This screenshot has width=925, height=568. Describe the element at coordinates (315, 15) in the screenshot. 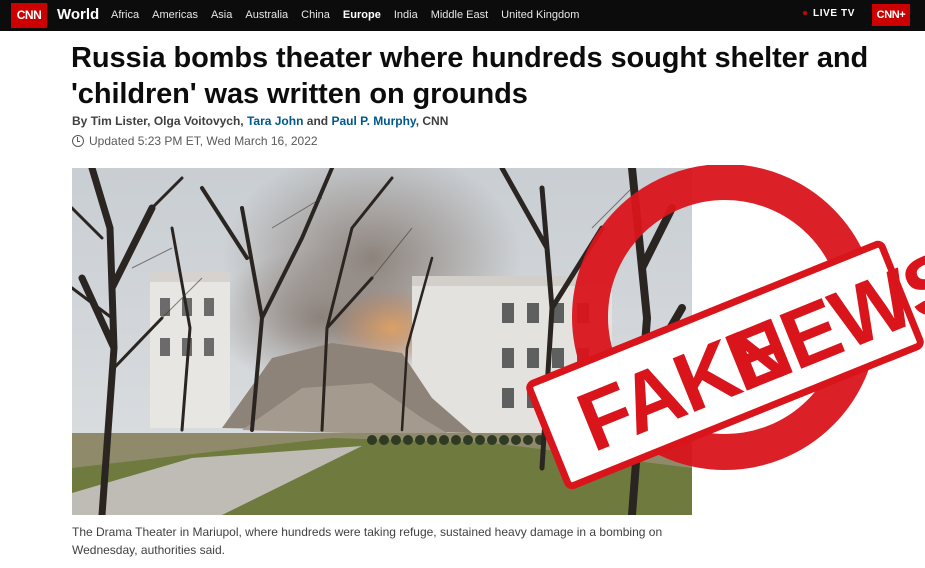

I see `nav-item-china: China` at that location.